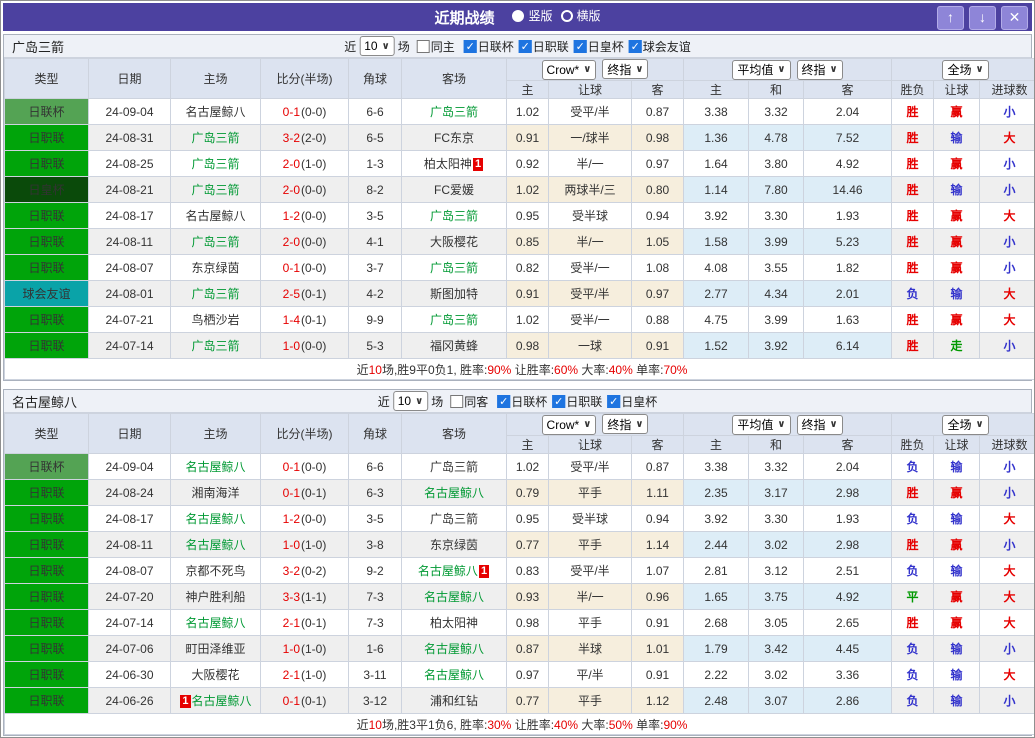 This screenshot has height=738, width=1035. I want to click on cell-away-team: 名古屋鲸八, so click(454, 596).